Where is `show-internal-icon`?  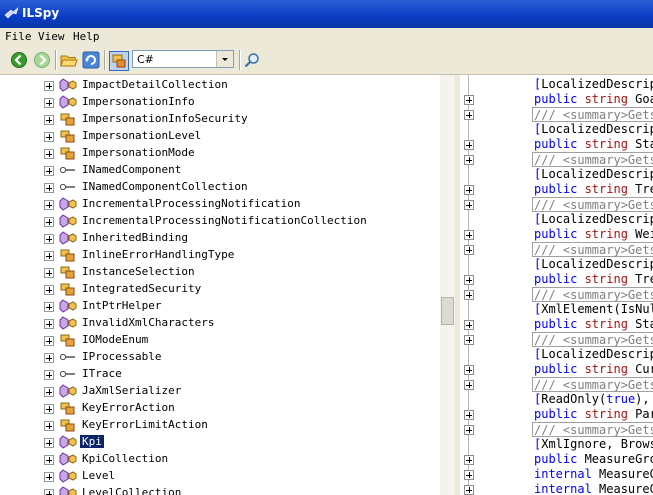 show-internal-icon is located at coordinates (119, 61).